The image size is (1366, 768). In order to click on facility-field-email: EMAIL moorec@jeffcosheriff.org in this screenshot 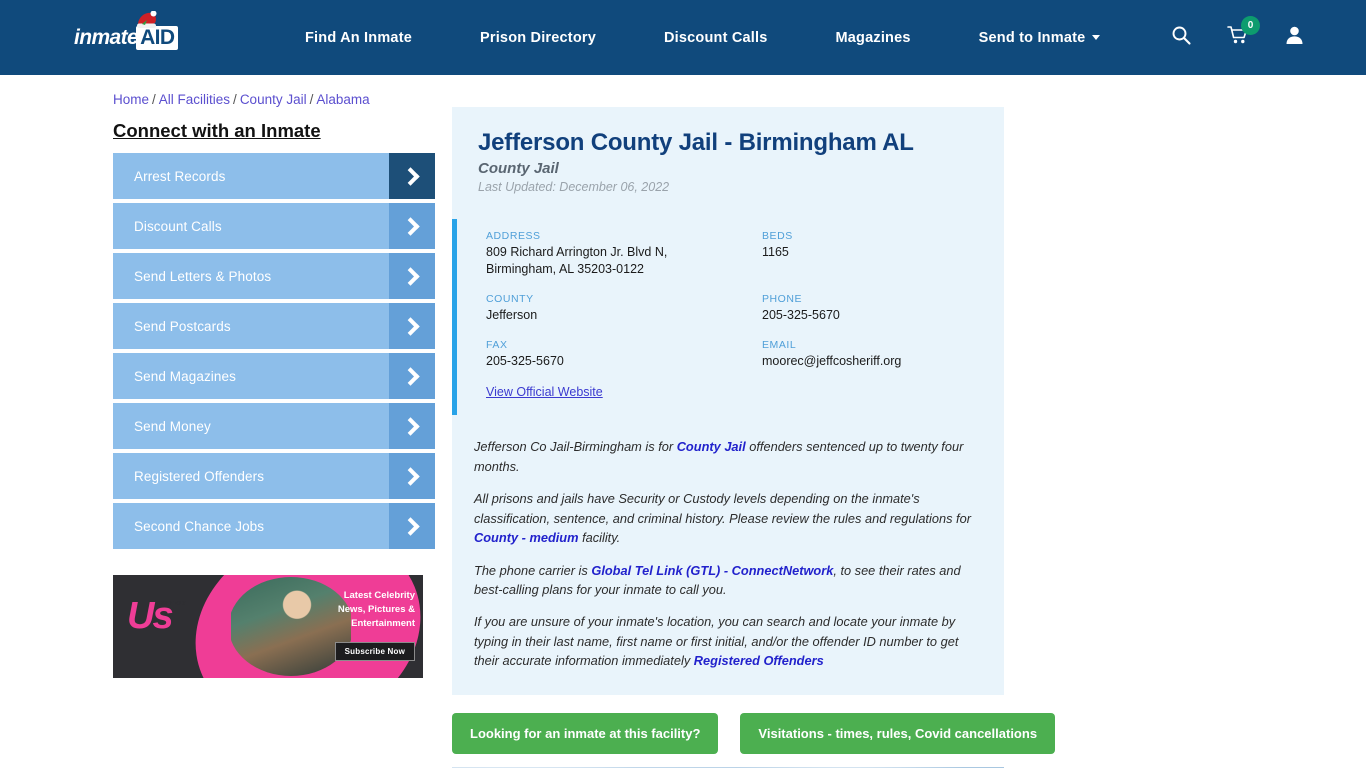, I will do `click(883, 354)`.